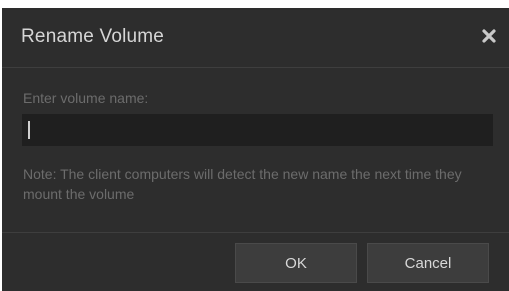 Image resolution: width=509 pixels, height=291 pixels. What do you see at coordinates (257, 130) in the screenshot?
I see `volume-name-input` at bounding box center [257, 130].